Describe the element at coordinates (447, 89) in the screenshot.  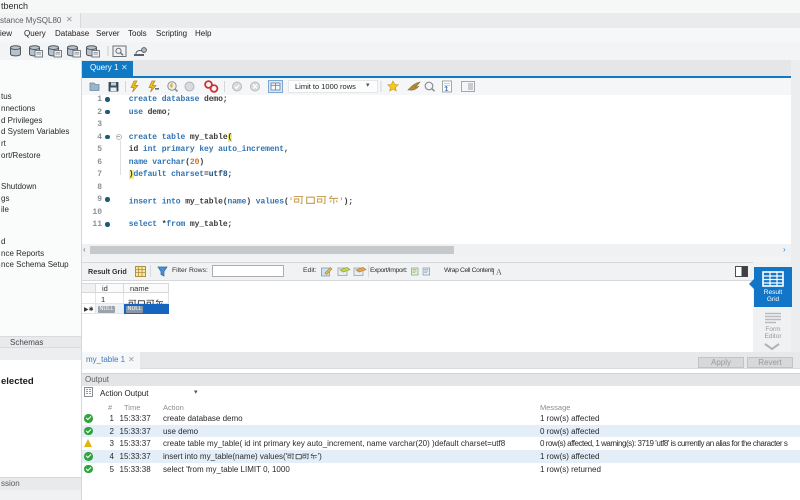
I see `svg-text: 1` at that location.